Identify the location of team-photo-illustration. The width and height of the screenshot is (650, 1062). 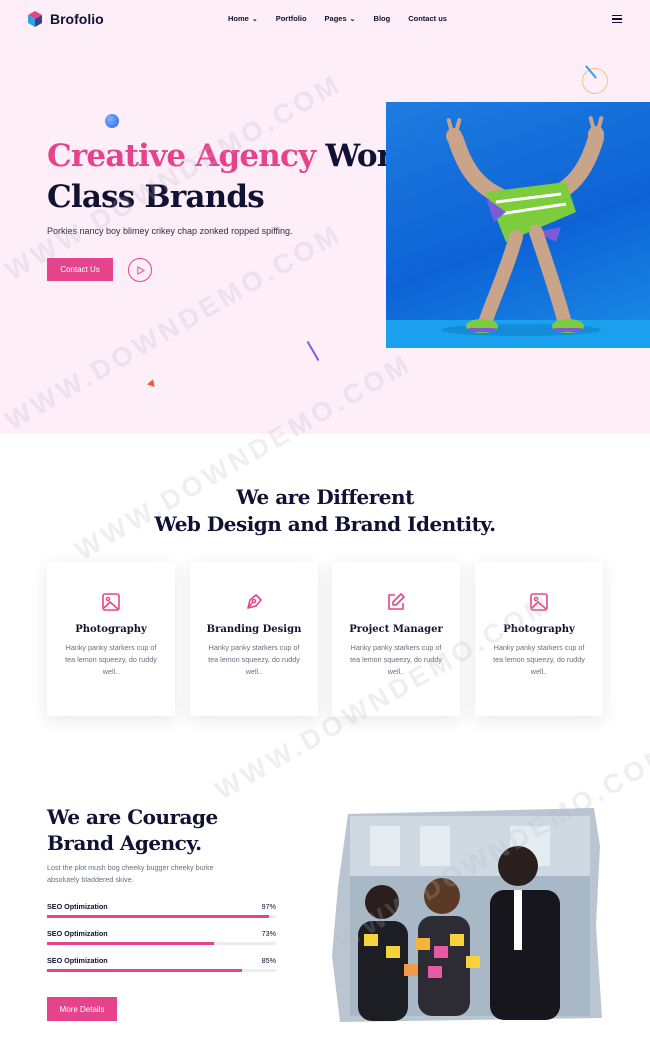
(467, 915).